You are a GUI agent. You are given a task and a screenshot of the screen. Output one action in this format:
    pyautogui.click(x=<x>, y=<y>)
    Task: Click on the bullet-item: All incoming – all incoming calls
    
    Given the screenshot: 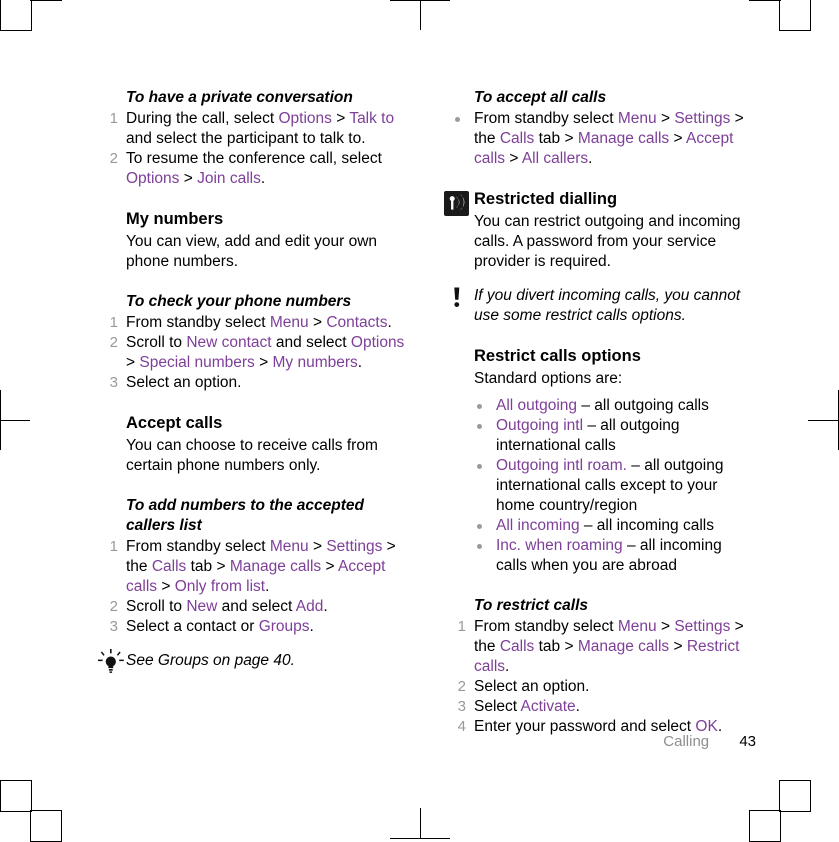 What is the action you would take?
    pyautogui.click(x=600, y=526)
    